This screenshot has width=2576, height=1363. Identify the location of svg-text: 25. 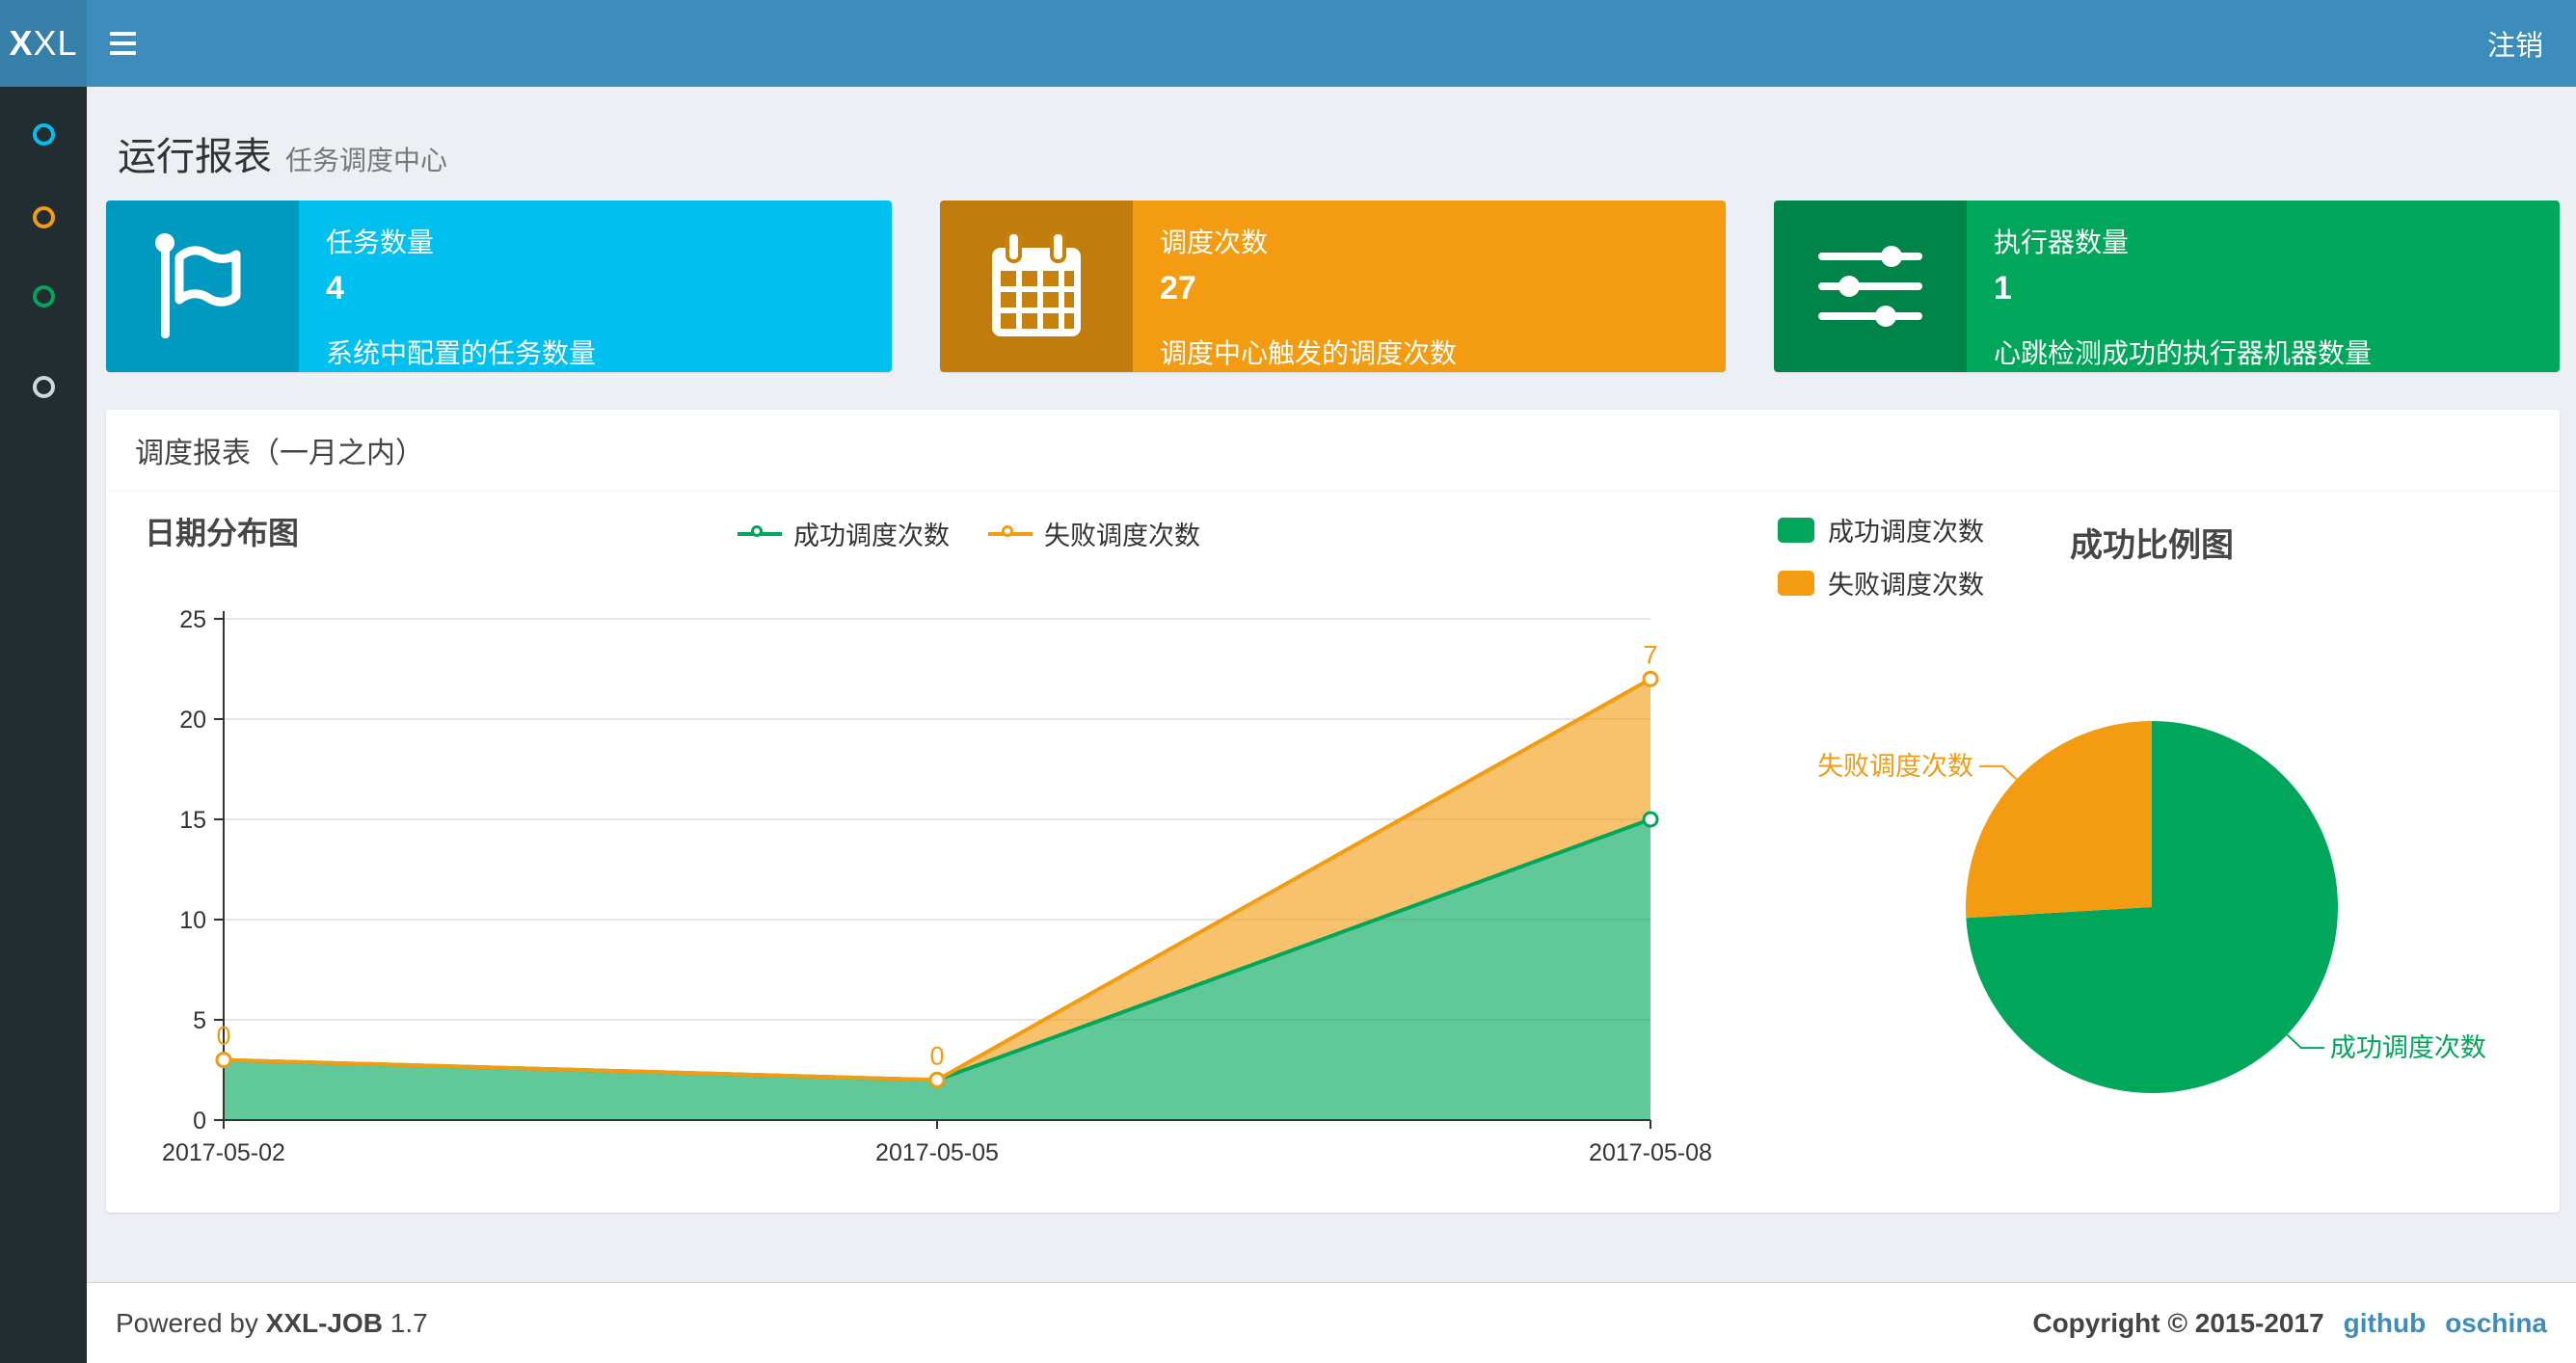
(193, 619).